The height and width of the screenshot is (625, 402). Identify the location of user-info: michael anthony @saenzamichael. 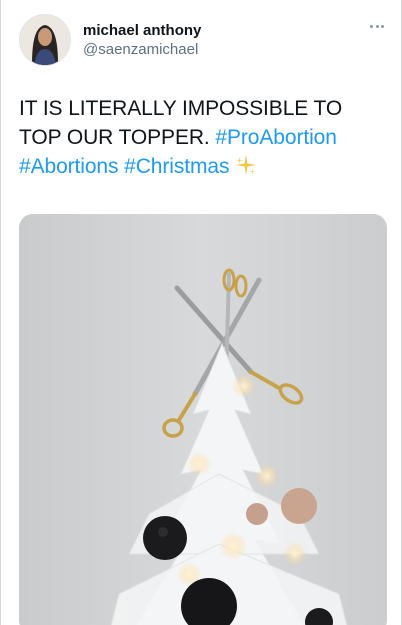
(142, 41).